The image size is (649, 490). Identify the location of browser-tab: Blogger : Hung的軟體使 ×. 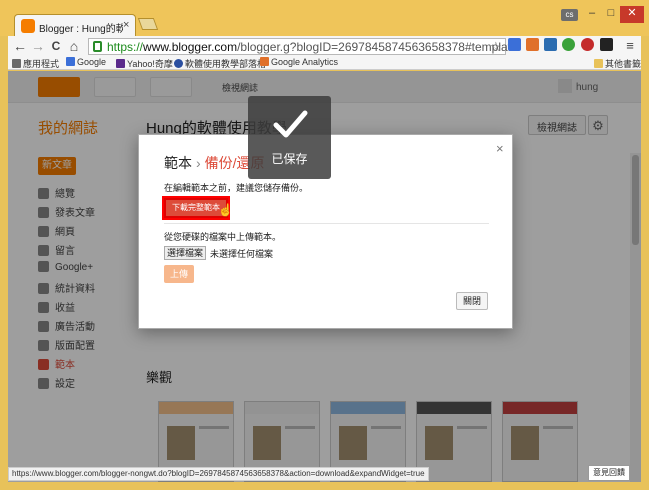
(75, 25).